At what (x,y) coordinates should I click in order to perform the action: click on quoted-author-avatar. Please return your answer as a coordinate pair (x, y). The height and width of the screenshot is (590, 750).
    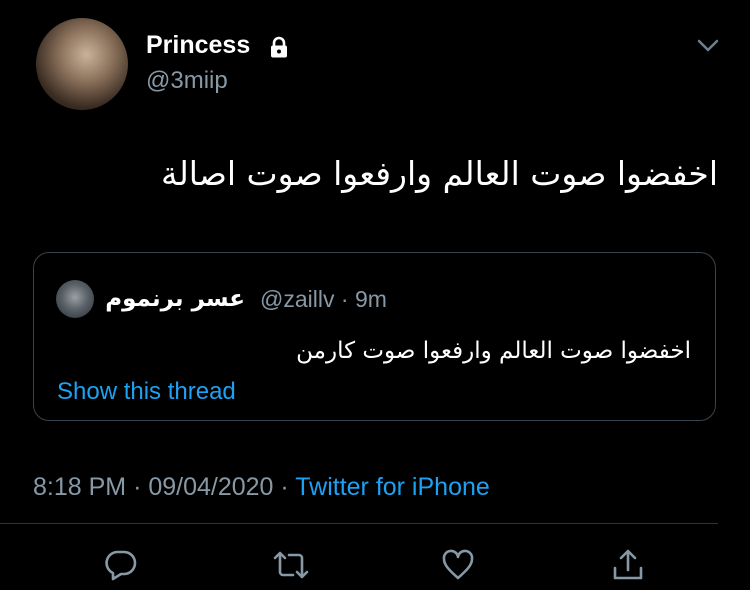
    Looking at the image, I should click on (75, 299).